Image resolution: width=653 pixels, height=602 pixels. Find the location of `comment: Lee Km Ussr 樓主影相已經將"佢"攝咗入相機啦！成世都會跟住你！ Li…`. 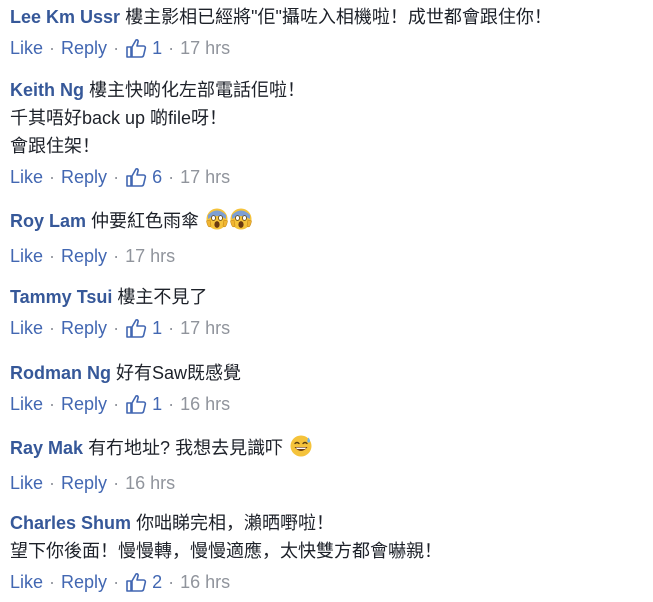

comment: Lee Km Ussr 樓主影相已經將"佢"攝咗入相機啦！成世都會跟住你！ Li… is located at coordinates (327, 31).